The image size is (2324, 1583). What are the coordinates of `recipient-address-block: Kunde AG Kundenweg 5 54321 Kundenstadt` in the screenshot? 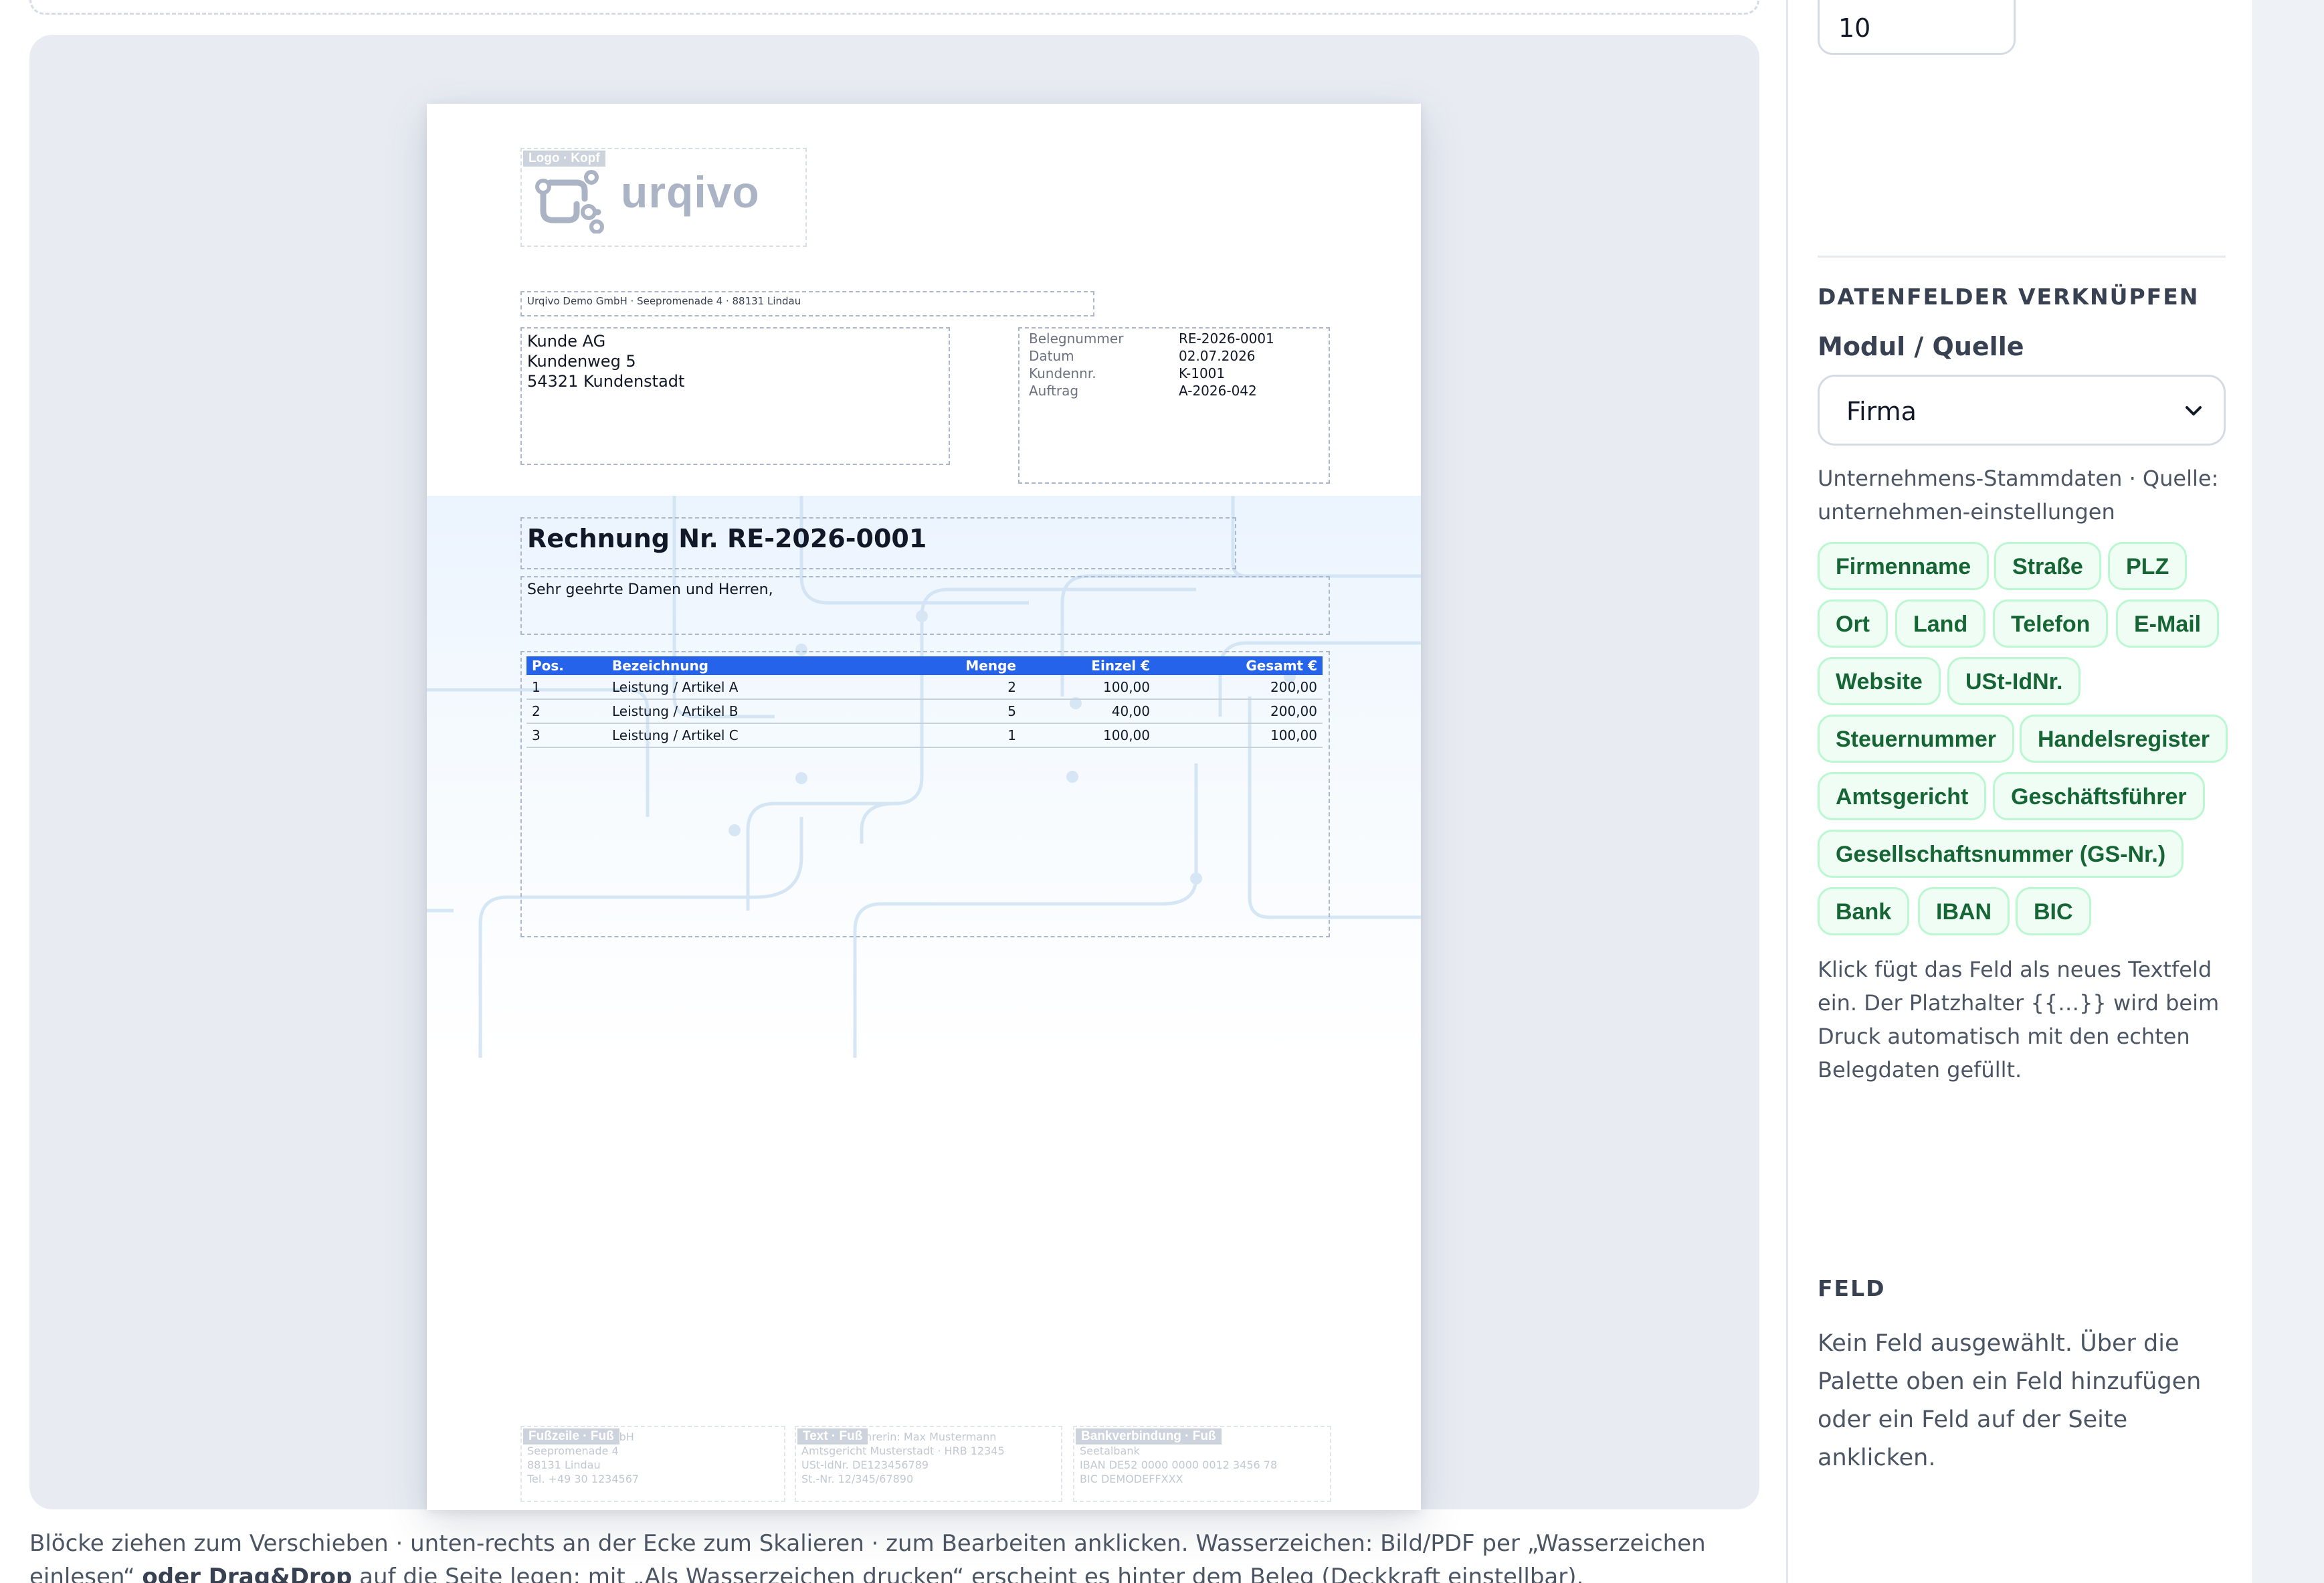 It's located at (735, 396).